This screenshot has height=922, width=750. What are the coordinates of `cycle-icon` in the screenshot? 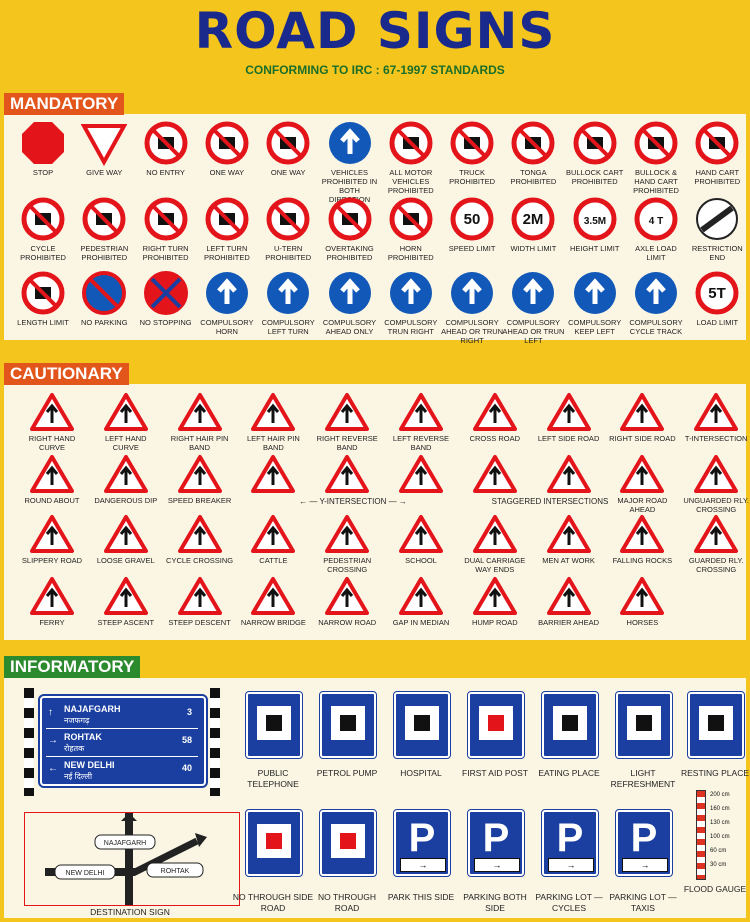 It's located at (43, 219).